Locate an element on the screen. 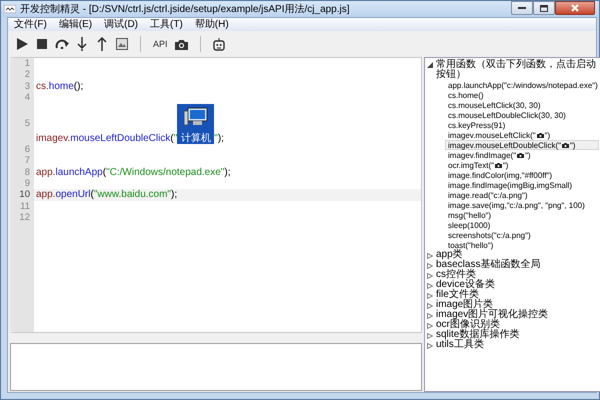  menu-item: 帮助(H) is located at coordinates (211, 24).